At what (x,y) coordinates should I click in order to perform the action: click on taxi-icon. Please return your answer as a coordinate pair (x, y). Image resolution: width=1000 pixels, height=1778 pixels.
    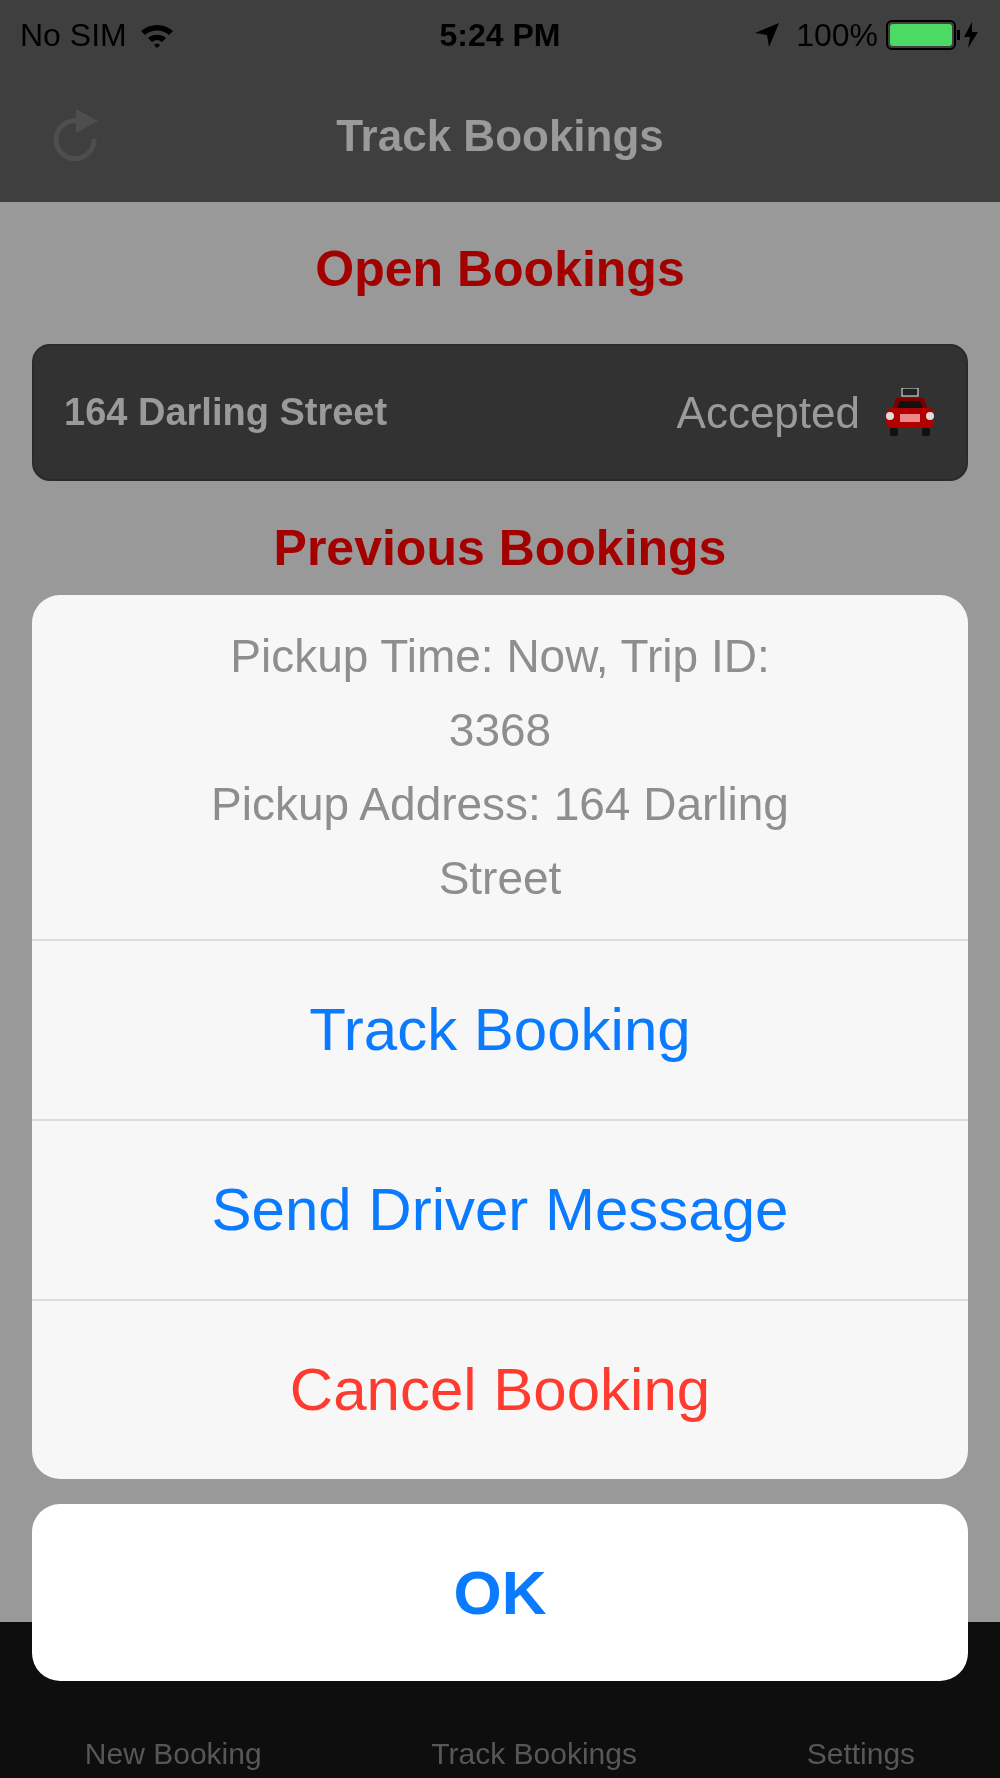
    Looking at the image, I should click on (910, 412).